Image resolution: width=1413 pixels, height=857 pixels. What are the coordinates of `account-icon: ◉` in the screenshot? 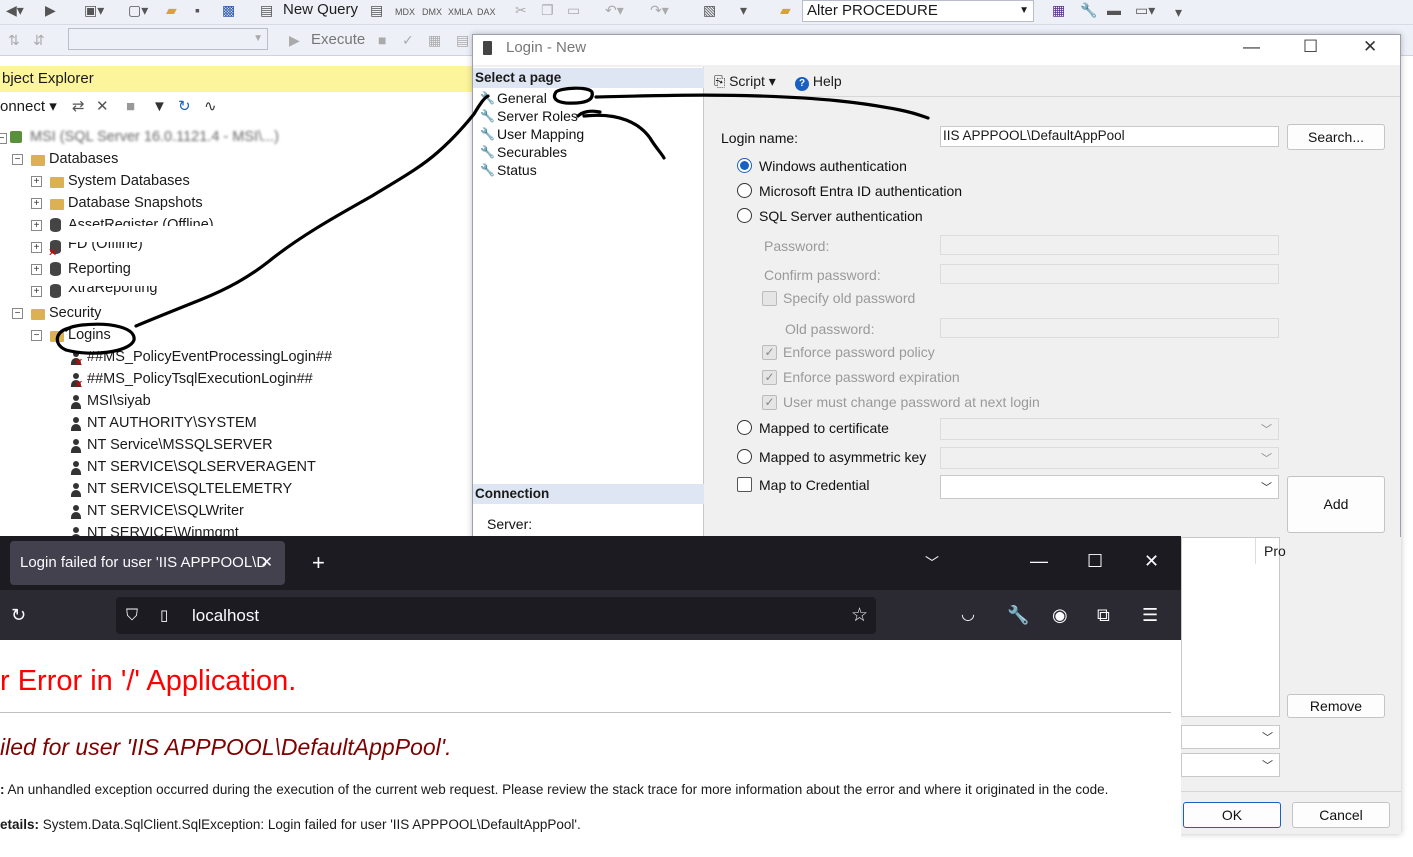 It's located at (1060, 615).